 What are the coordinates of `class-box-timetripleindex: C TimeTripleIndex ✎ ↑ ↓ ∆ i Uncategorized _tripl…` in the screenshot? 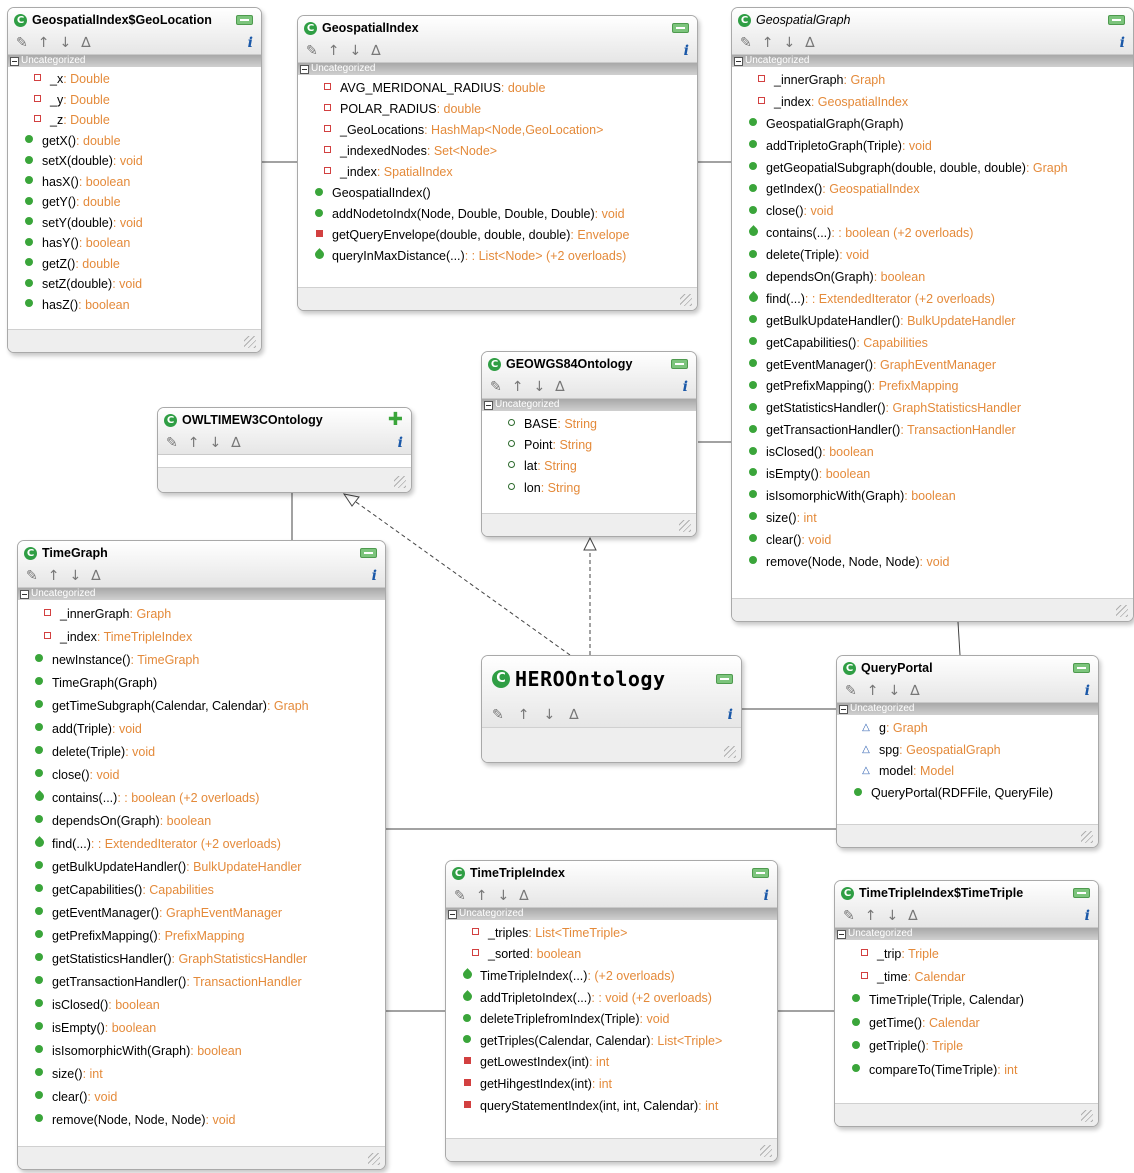 It's located at (611, 1011).